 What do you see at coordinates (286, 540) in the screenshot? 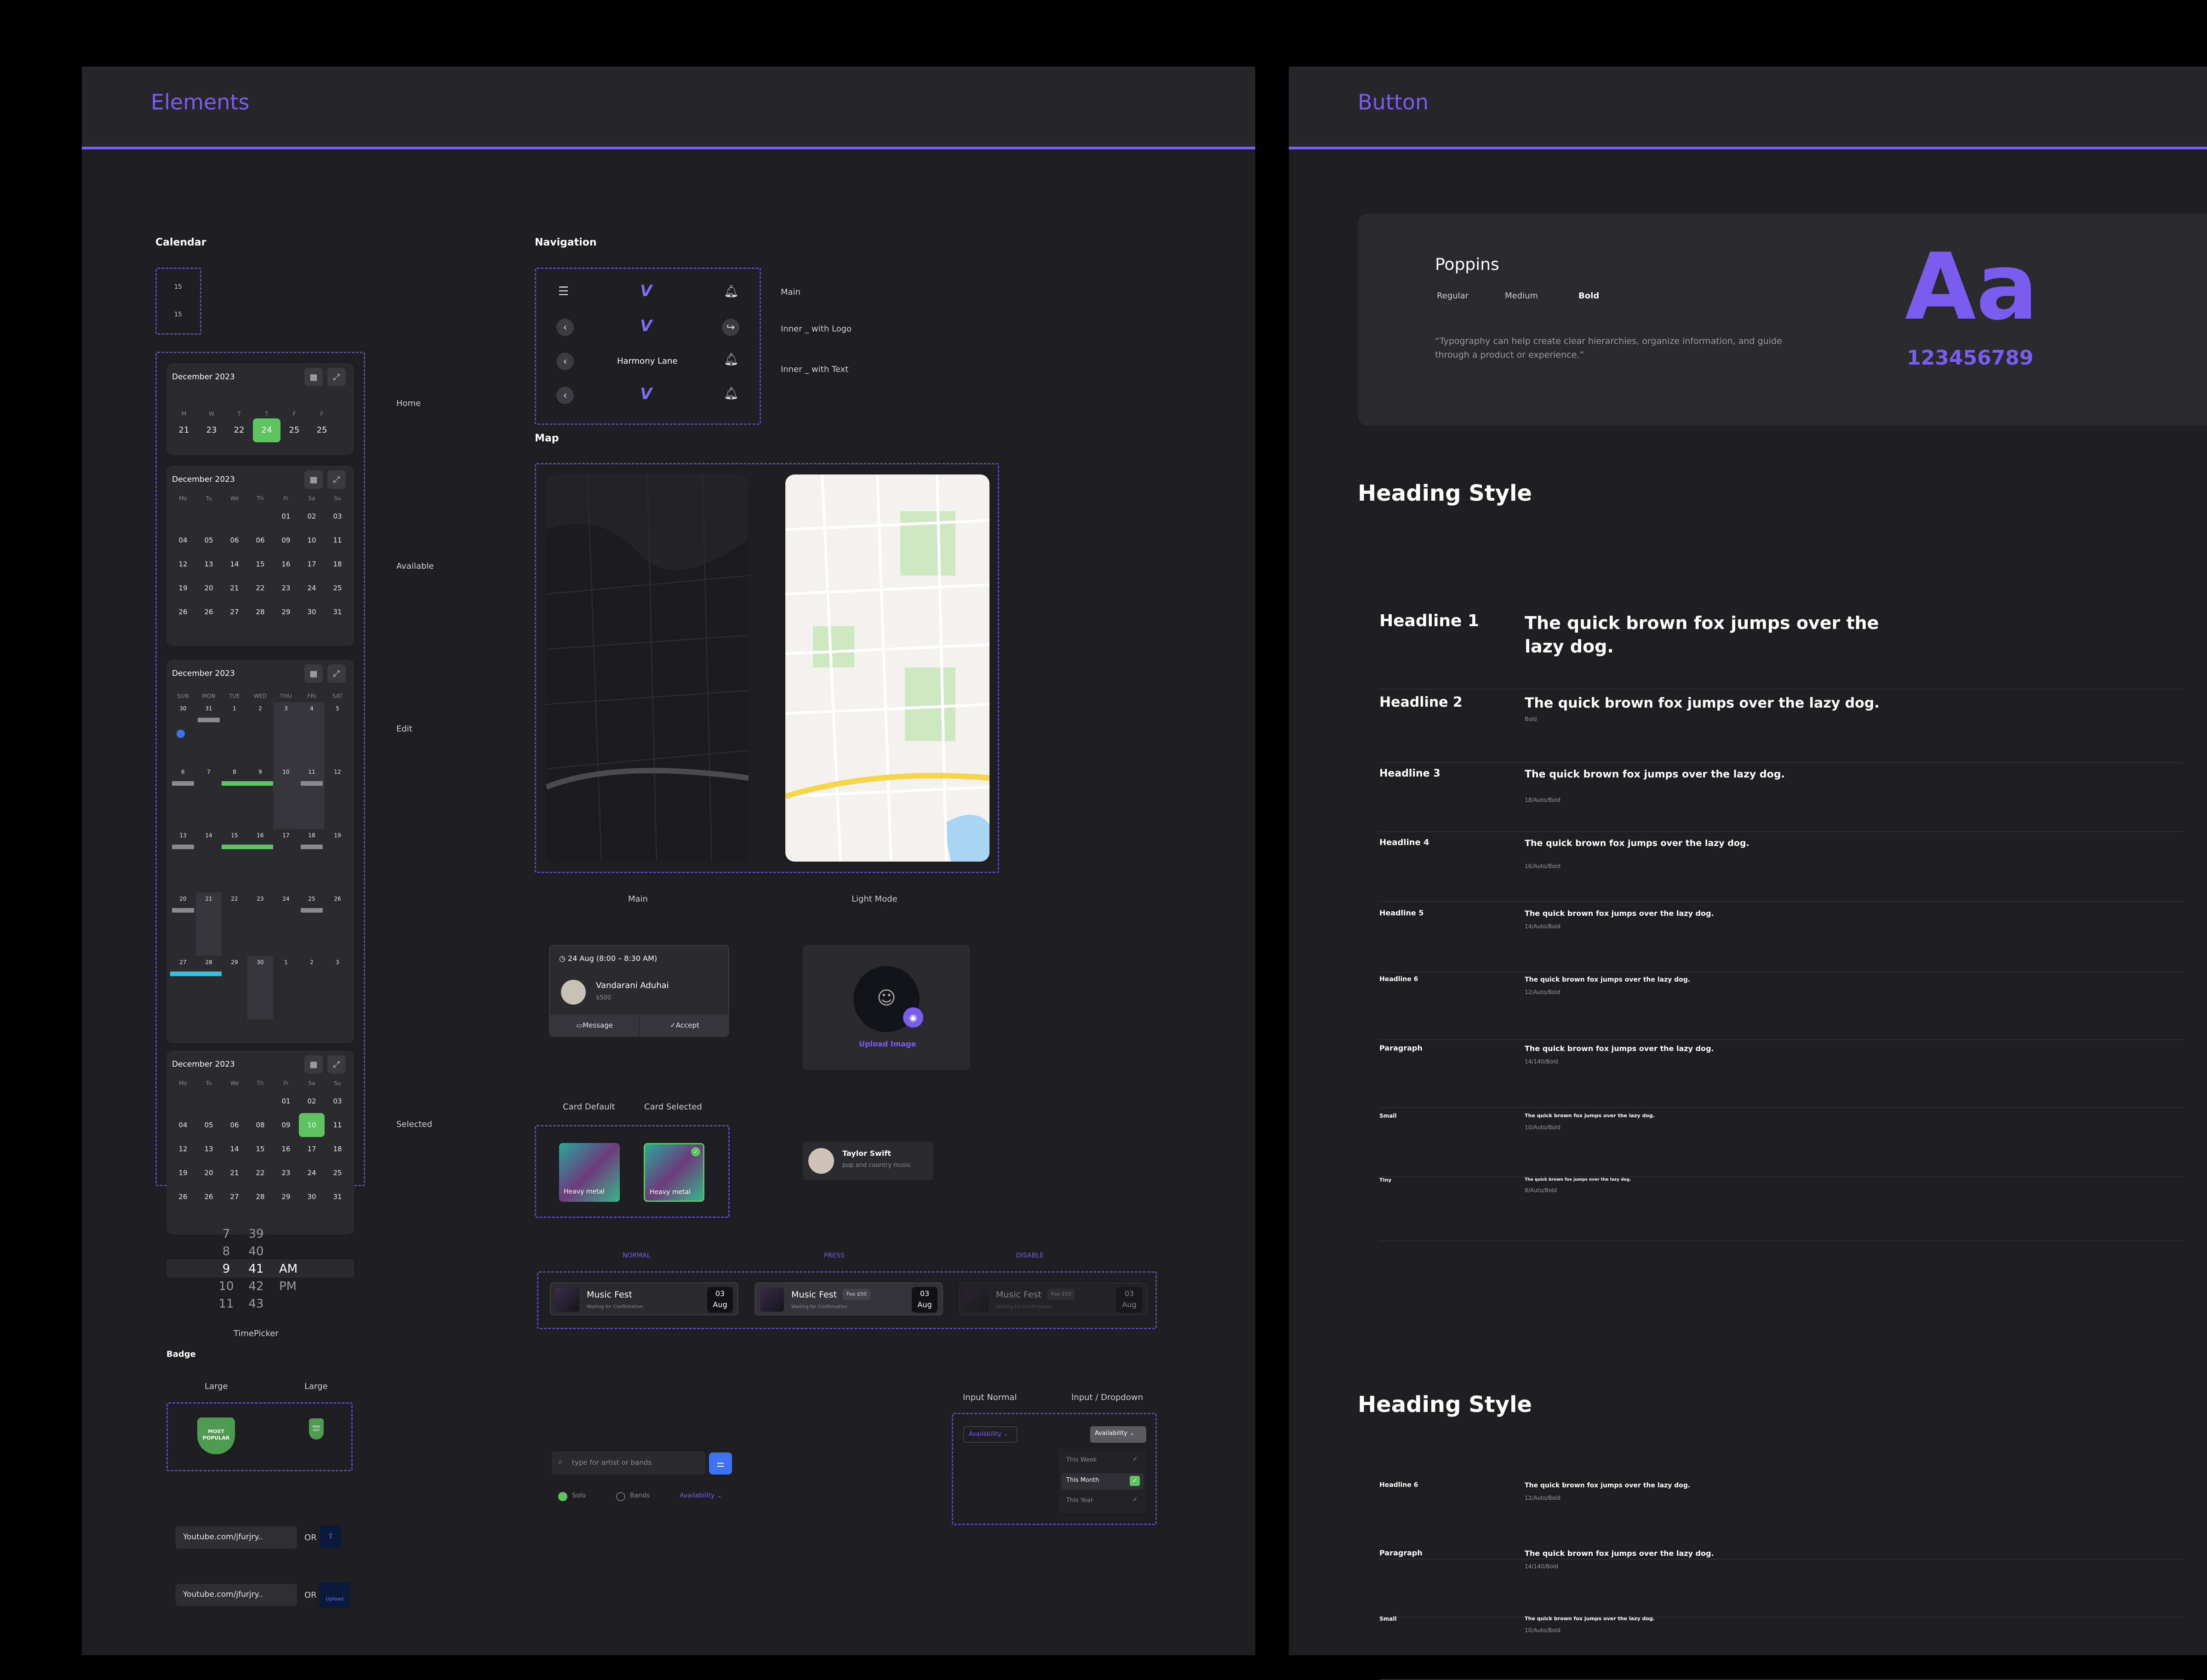
I see `calendar-day: 09` at bounding box center [286, 540].